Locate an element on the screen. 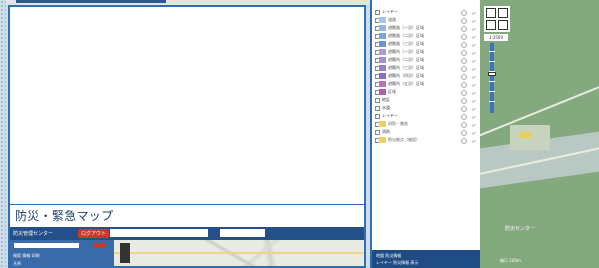 The image size is (599, 268). layer-label: 避難路（三次）区域 is located at coordinates (406, 43).